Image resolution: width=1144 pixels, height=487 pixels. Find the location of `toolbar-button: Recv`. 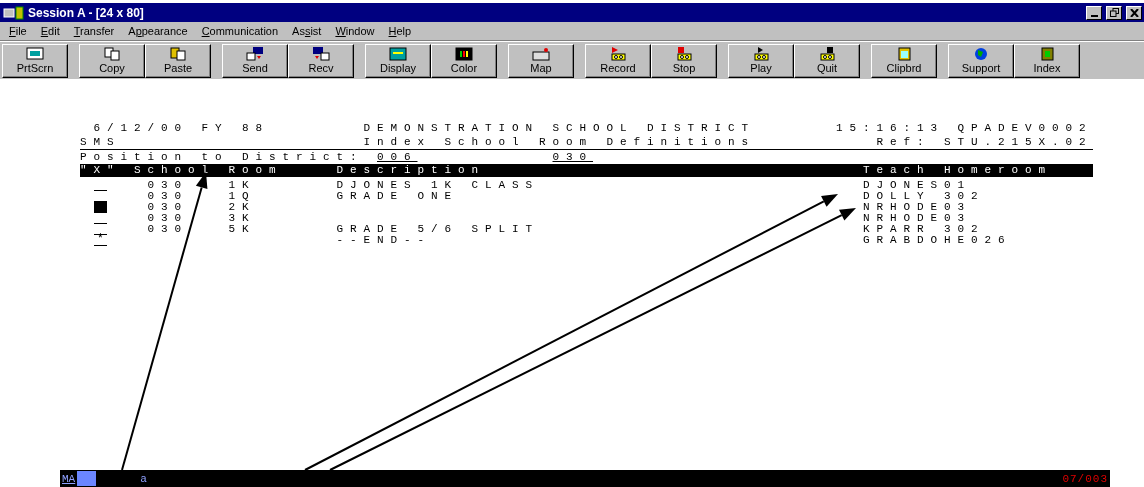

toolbar-button: Recv is located at coordinates (321, 60).